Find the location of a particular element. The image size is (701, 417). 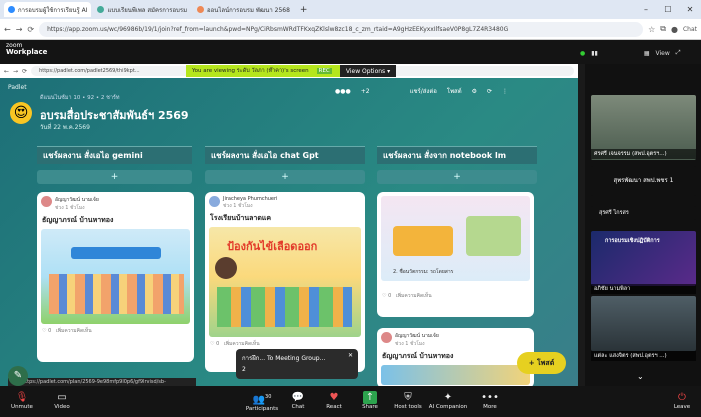

more-button: ••• More is located at coordinates (490, 400).